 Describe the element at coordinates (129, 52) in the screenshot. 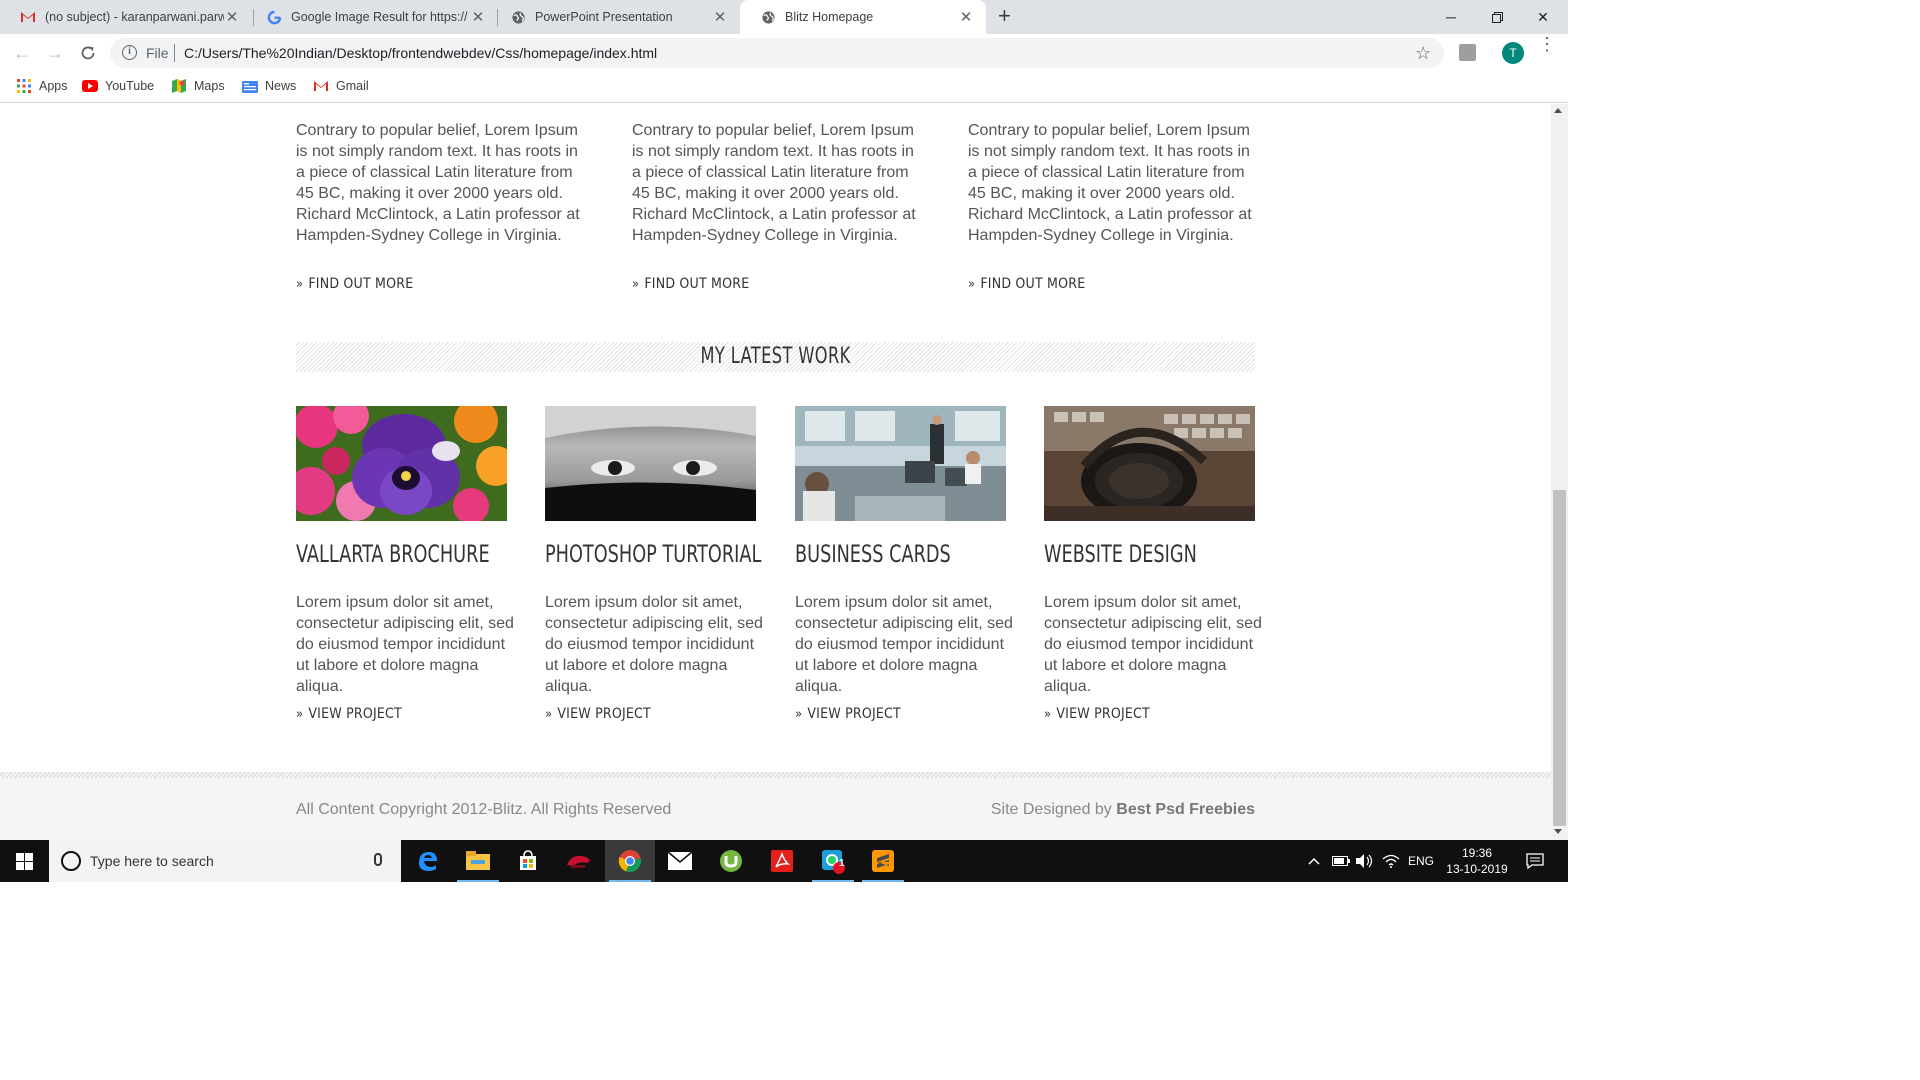

I see `info-icon: i` at that location.